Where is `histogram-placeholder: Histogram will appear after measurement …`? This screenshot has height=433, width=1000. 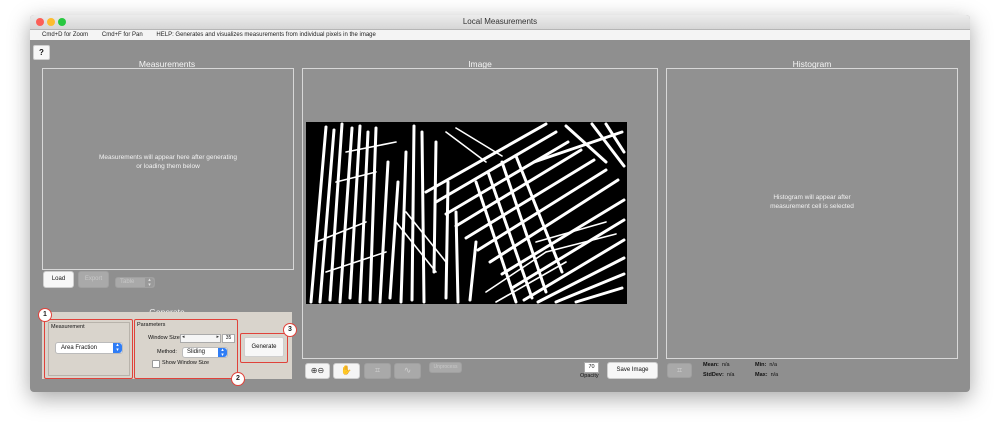
histogram-placeholder: Histogram will appear after measurement … is located at coordinates (812, 202).